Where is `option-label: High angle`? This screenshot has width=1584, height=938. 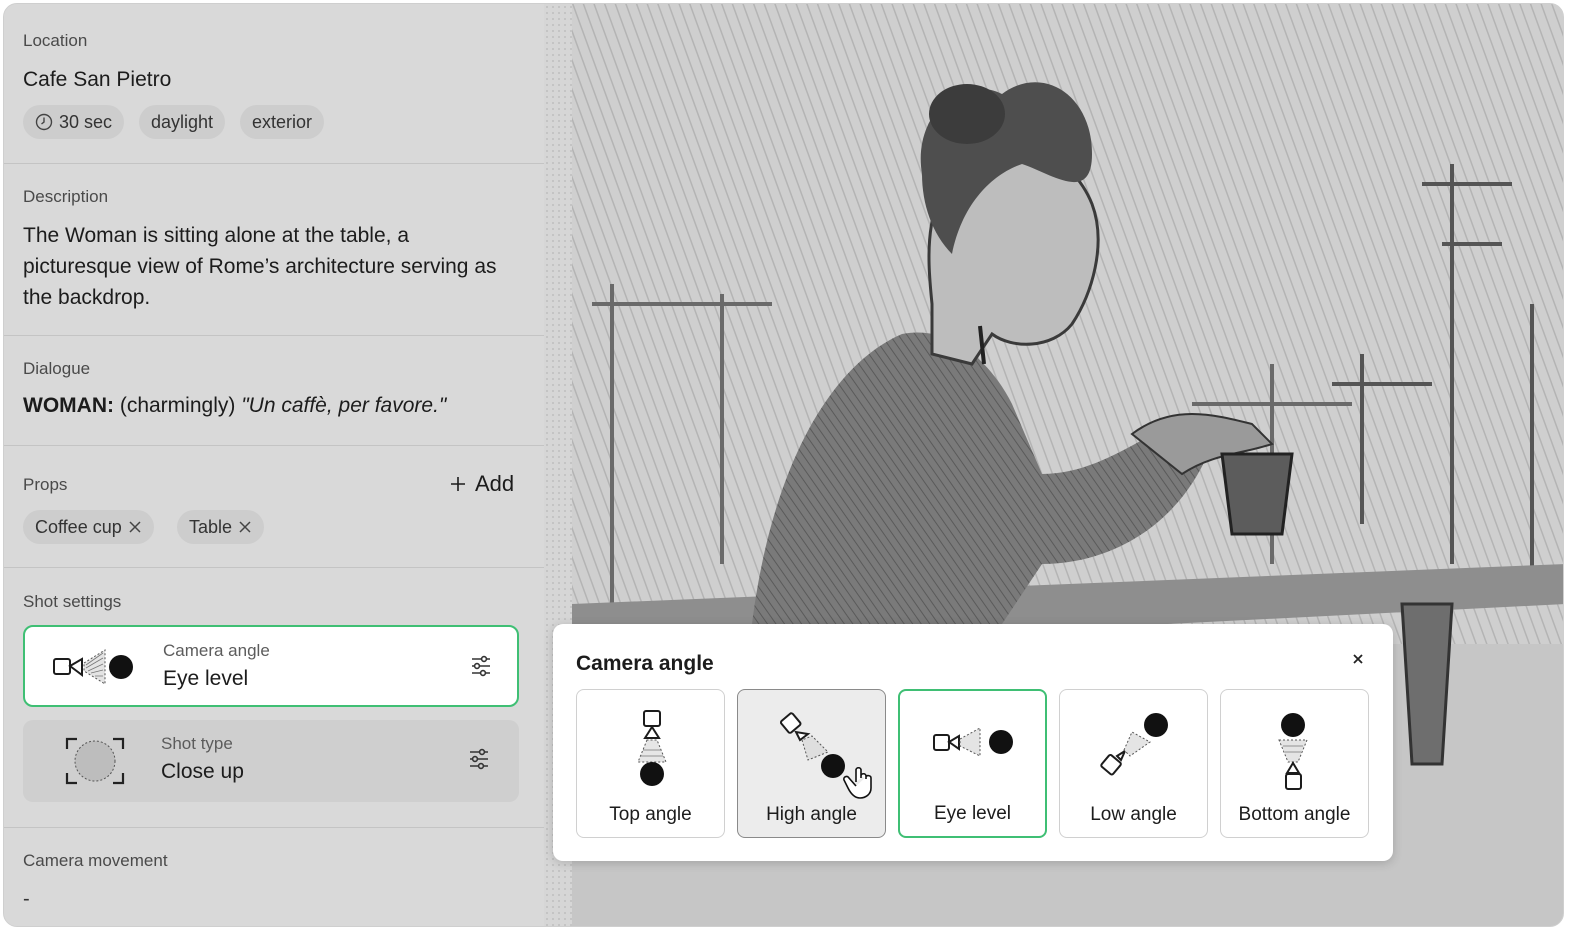
option-label: High angle is located at coordinates (811, 814).